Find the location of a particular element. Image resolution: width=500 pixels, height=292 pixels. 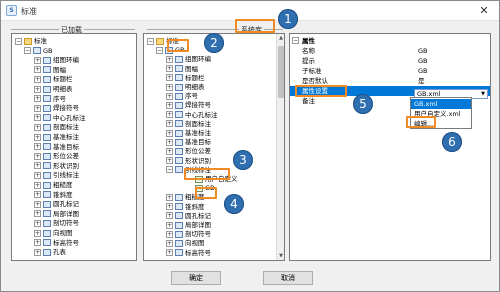

tree-node: + 粗糙度 is located at coordinates (53, 185).